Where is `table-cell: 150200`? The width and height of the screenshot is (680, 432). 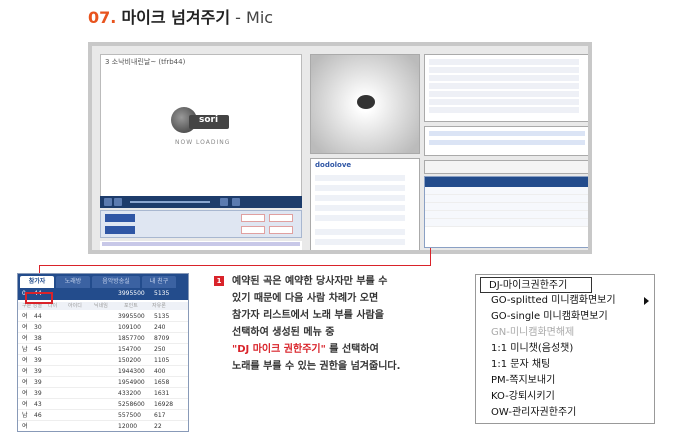 table-cell: 150200 is located at coordinates (129, 360).